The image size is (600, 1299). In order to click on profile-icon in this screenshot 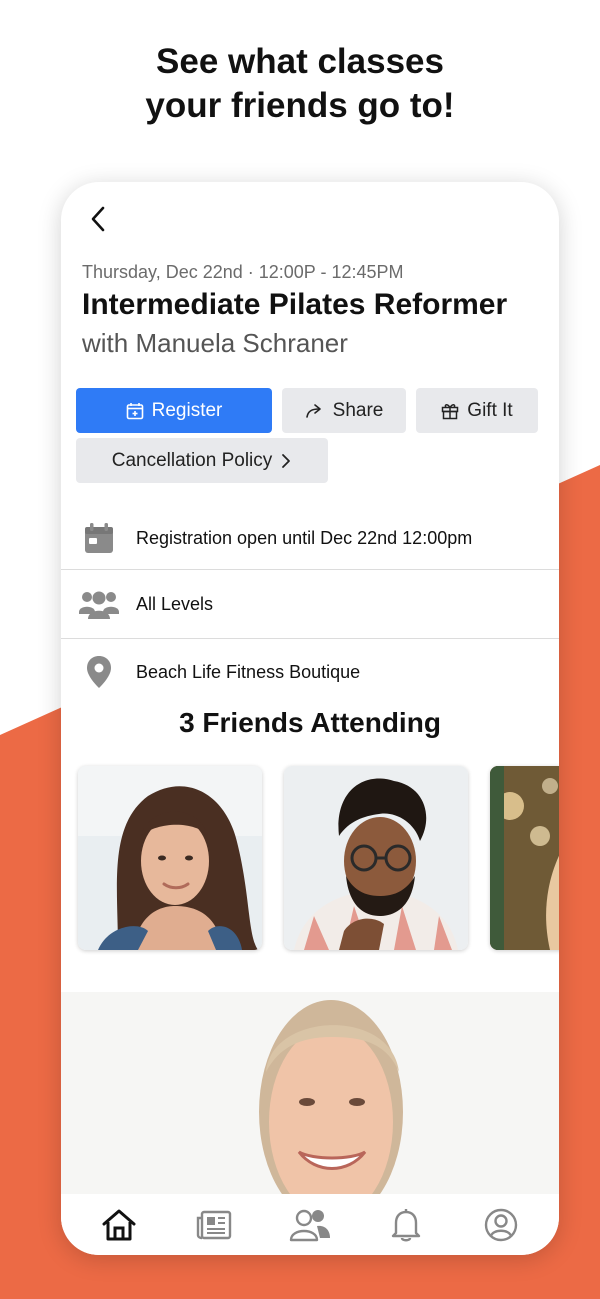, I will do `click(501, 1224)`.